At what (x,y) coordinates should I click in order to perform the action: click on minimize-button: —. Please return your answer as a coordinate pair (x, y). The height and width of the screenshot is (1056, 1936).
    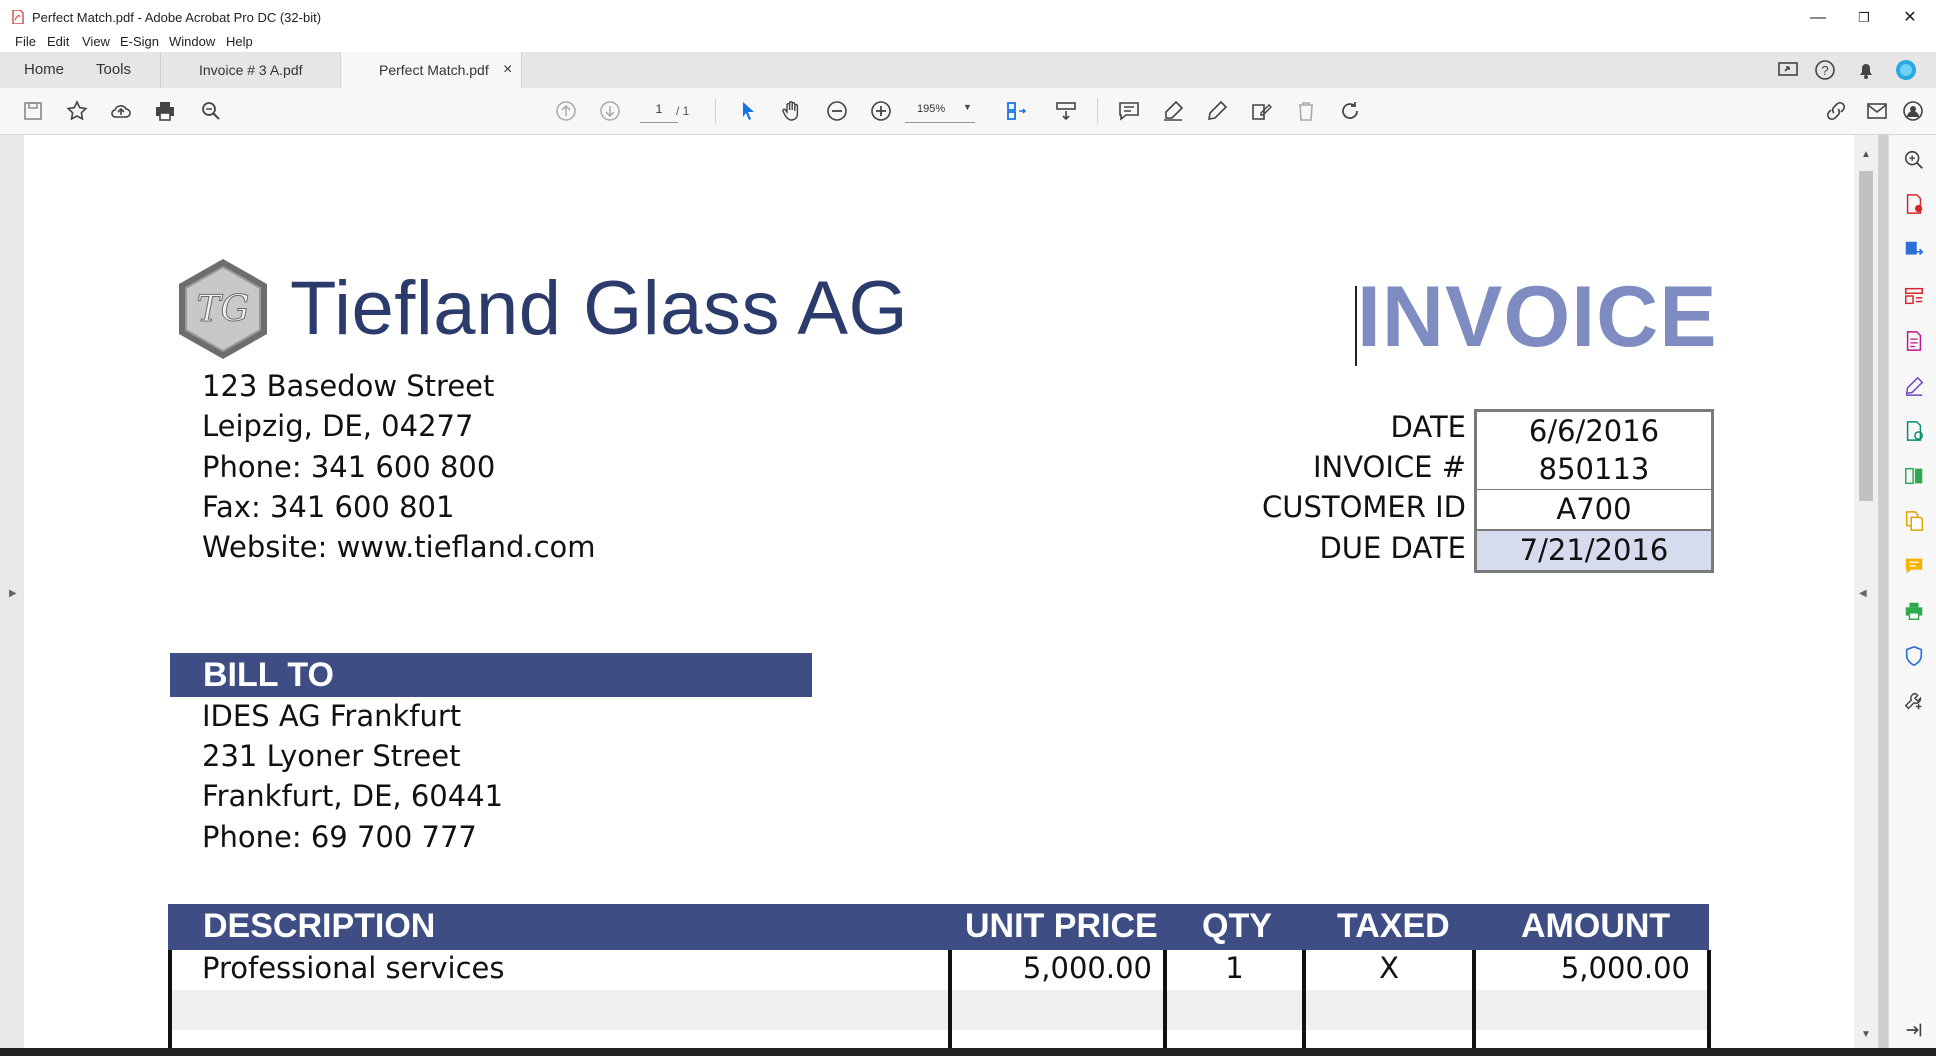
    Looking at the image, I should click on (1818, 18).